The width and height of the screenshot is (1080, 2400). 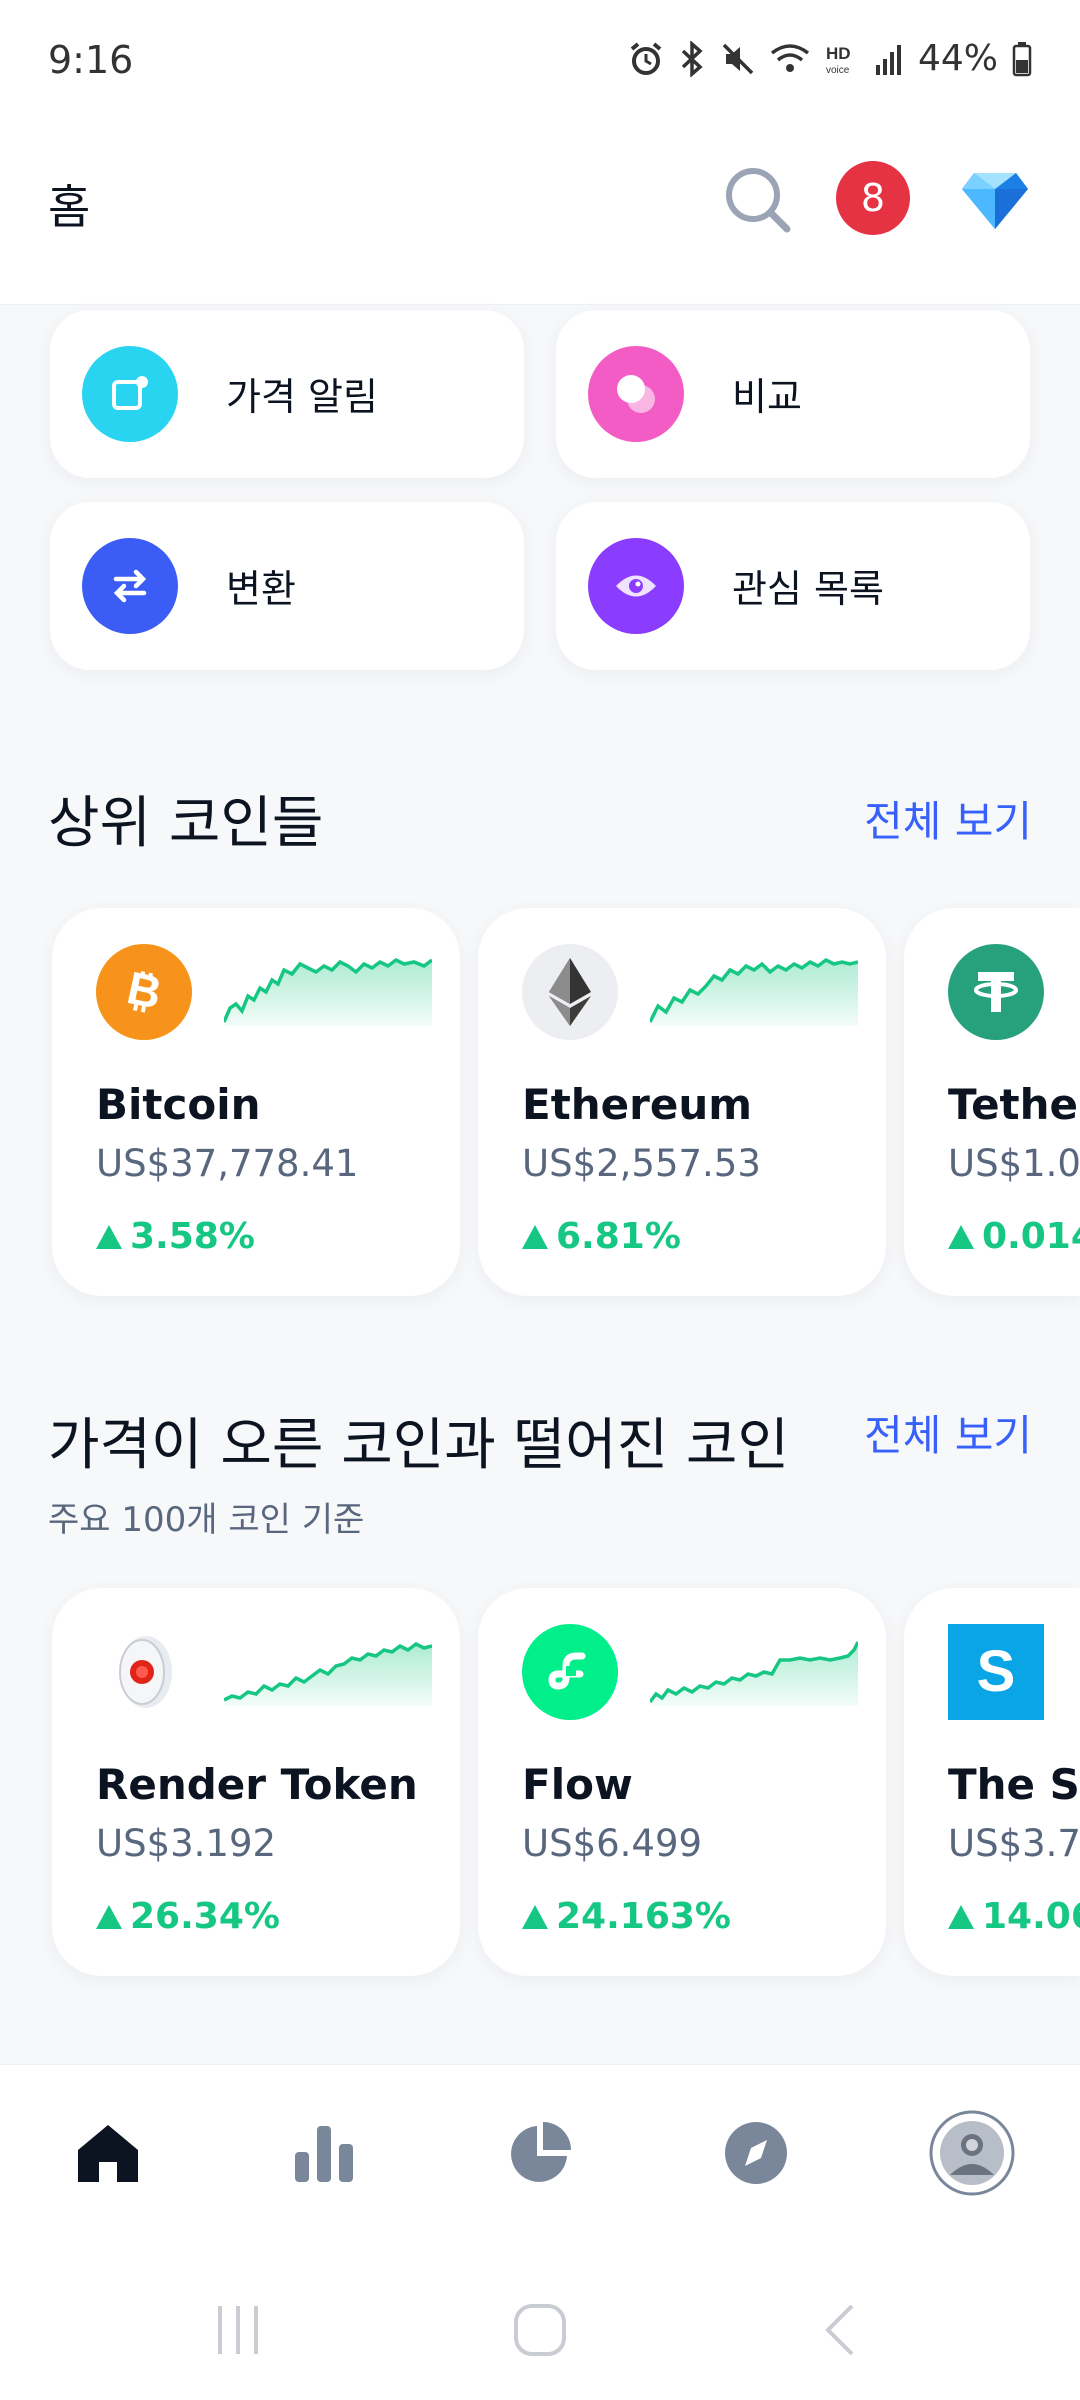 What do you see at coordinates (641, 1163) in the screenshot?
I see `coin-price: US$2,557.53` at bounding box center [641, 1163].